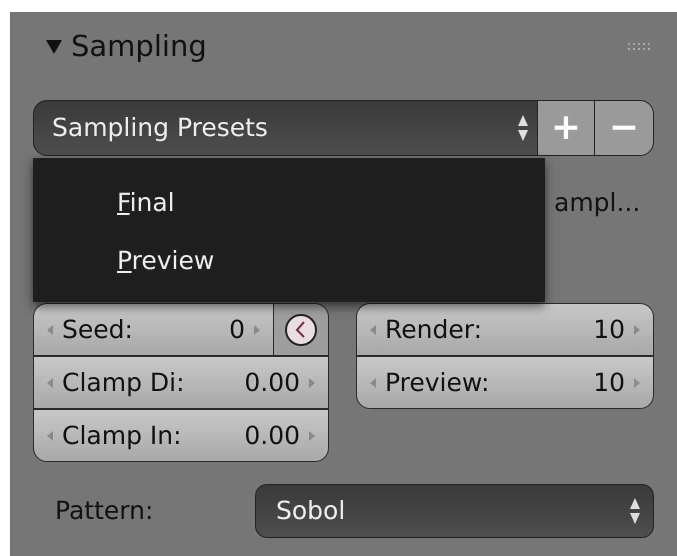 The width and height of the screenshot is (677, 556). Describe the element at coordinates (331, 260) in the screenshot. I see `menu-item: Preview` at that location.